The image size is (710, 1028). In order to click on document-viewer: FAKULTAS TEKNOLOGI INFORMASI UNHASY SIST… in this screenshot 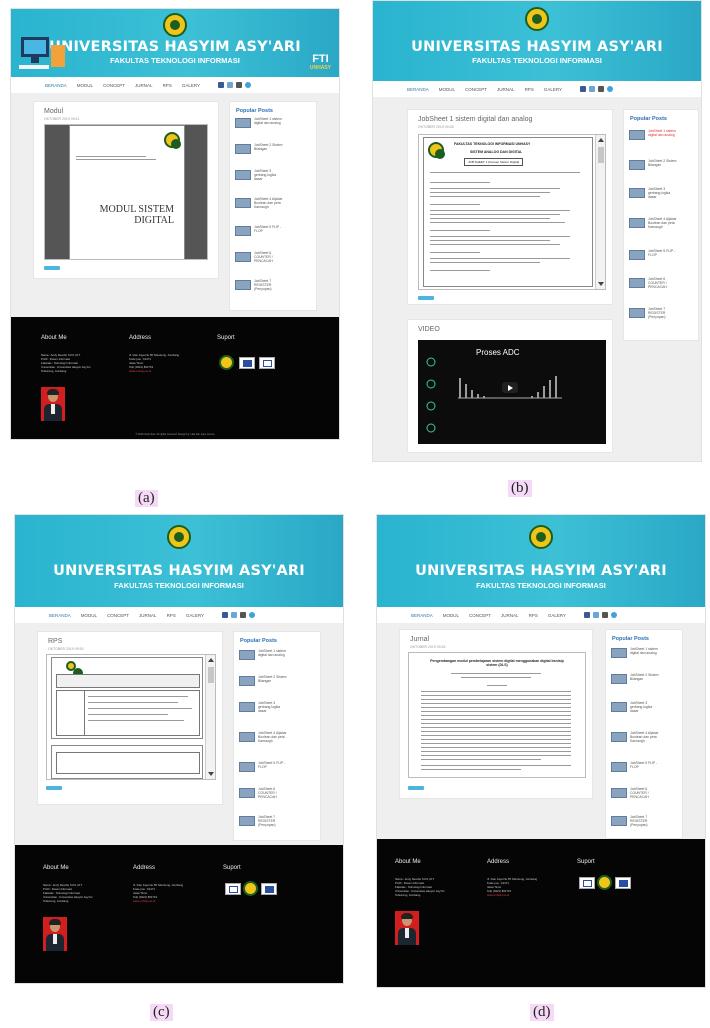, I will do `click(512, 212)`.